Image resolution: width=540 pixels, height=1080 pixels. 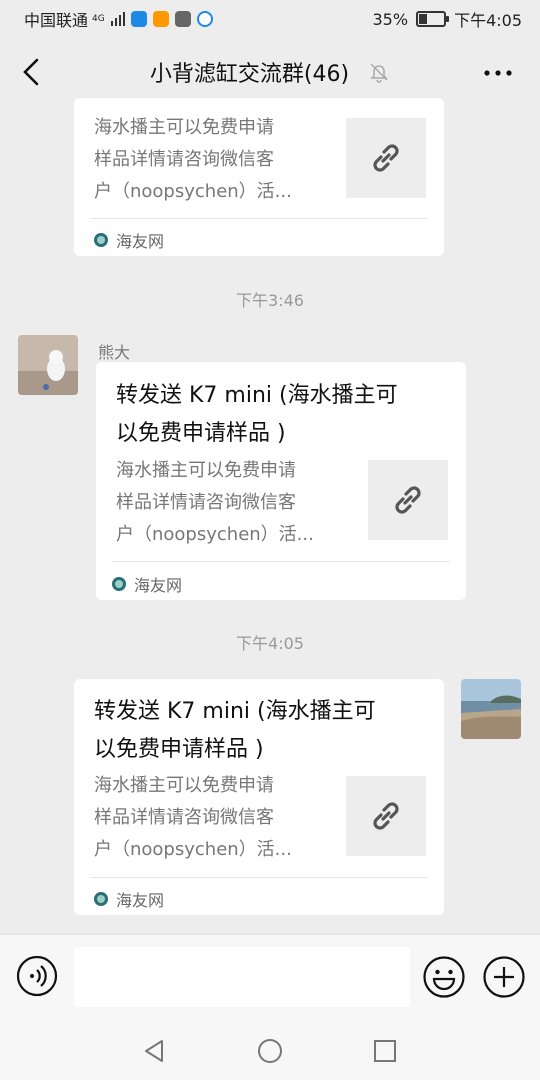 I want to click on plus-button, so click(x=504, y=977).